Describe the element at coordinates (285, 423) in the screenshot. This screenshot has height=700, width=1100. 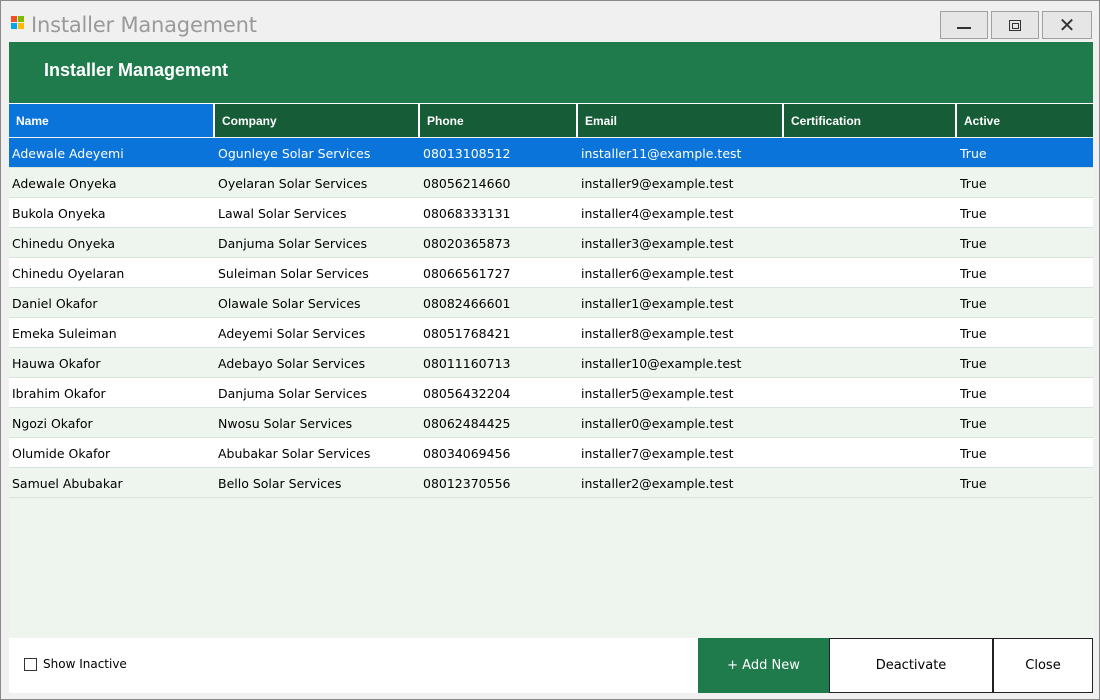
I see `cell-company: Nwosu Solar Services` at that location.